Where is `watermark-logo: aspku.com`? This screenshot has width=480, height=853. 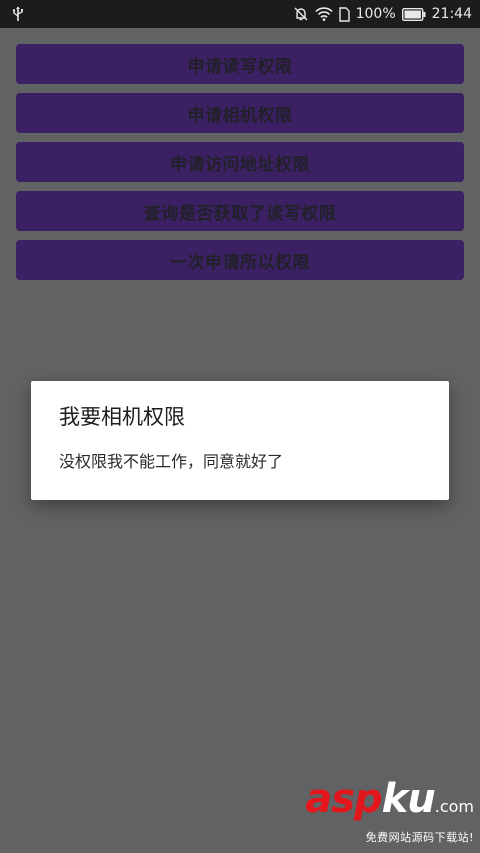
watermark-logo: aspku.com is located at coordinates (389, 803).